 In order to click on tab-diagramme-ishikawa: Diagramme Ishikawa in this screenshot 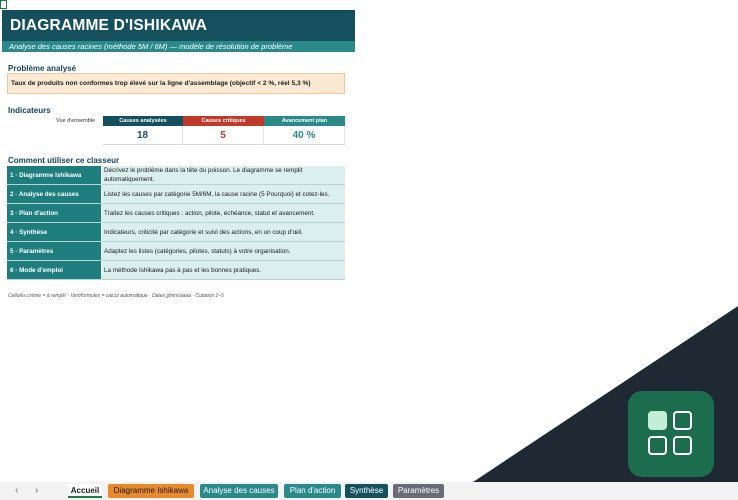, I will do `click(151, 491)`.